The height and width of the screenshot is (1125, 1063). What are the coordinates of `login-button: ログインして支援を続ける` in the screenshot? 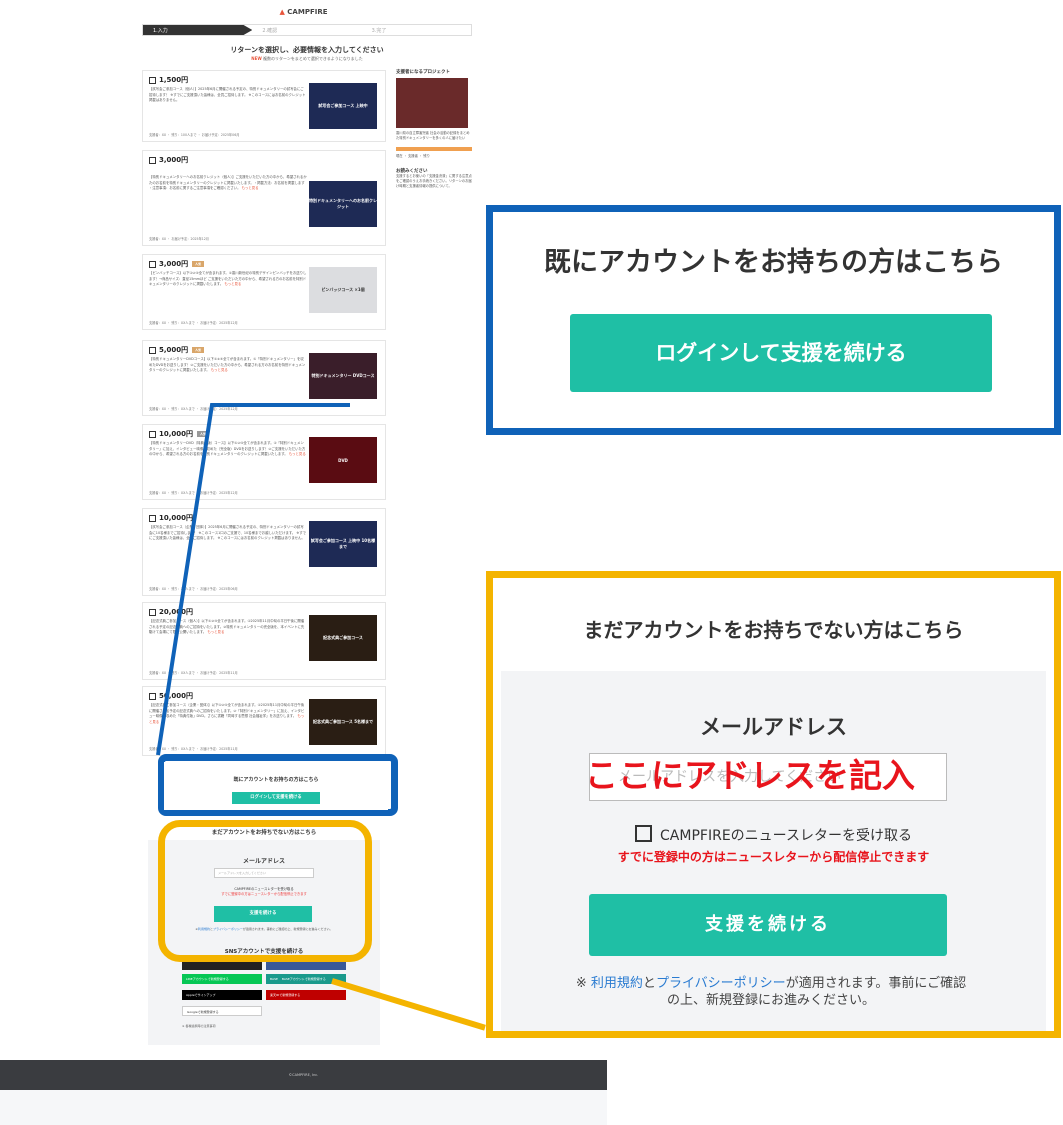 It's located at (276, 798).